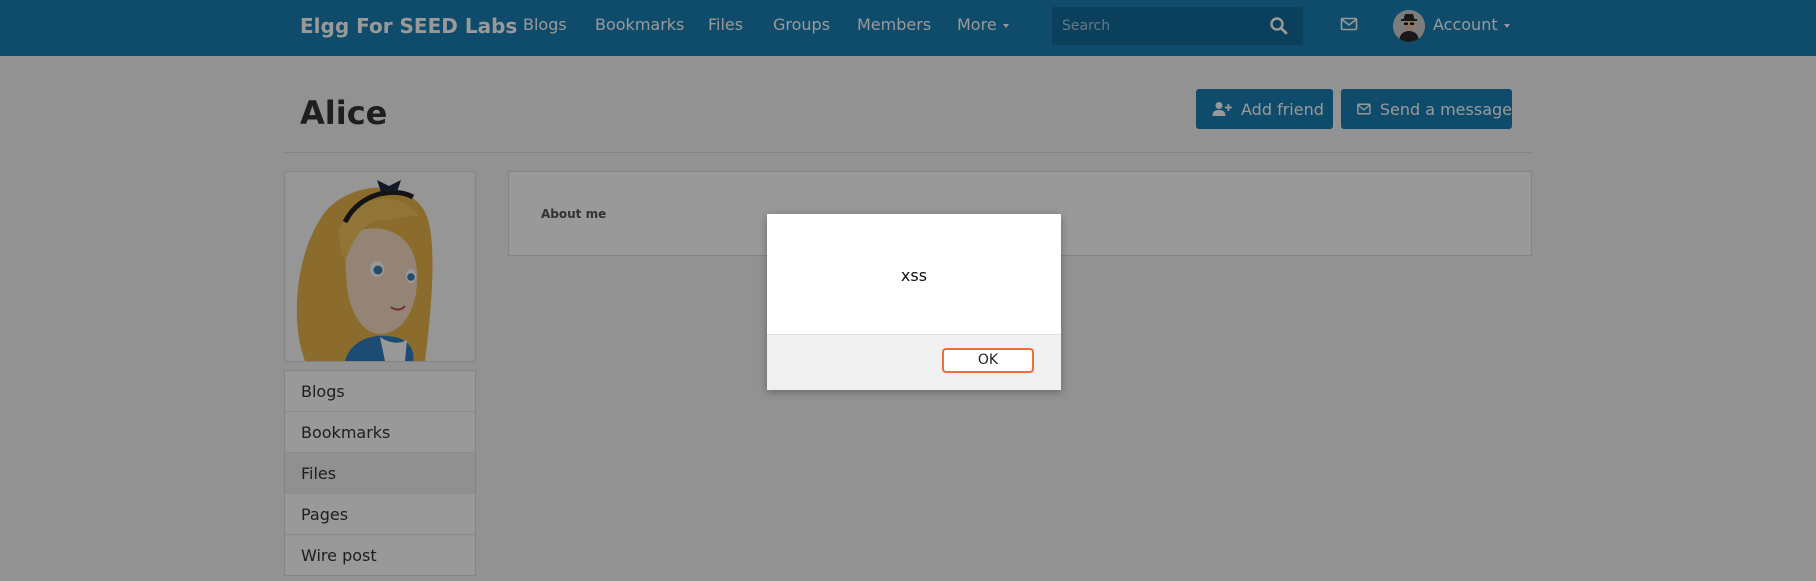 The height and width of the screenshot is (581, 1816). Describe the element at coordinates (988, 360) in the screenshot. I see `ok-button: OK` at that location.